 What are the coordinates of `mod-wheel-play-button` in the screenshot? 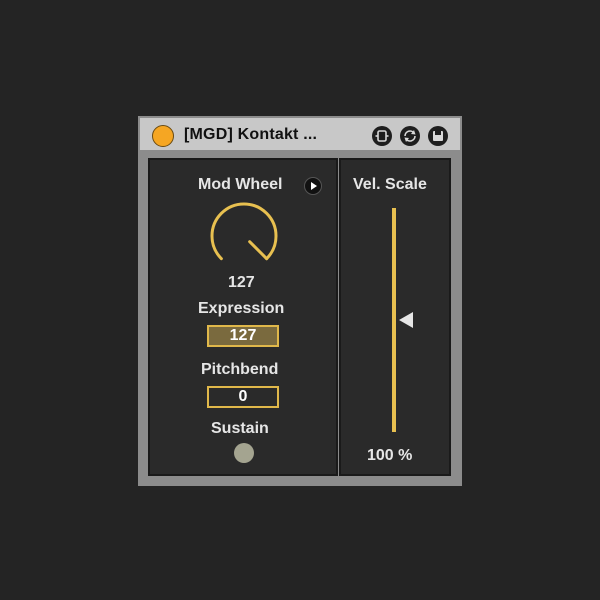 It's located at (313, 186).